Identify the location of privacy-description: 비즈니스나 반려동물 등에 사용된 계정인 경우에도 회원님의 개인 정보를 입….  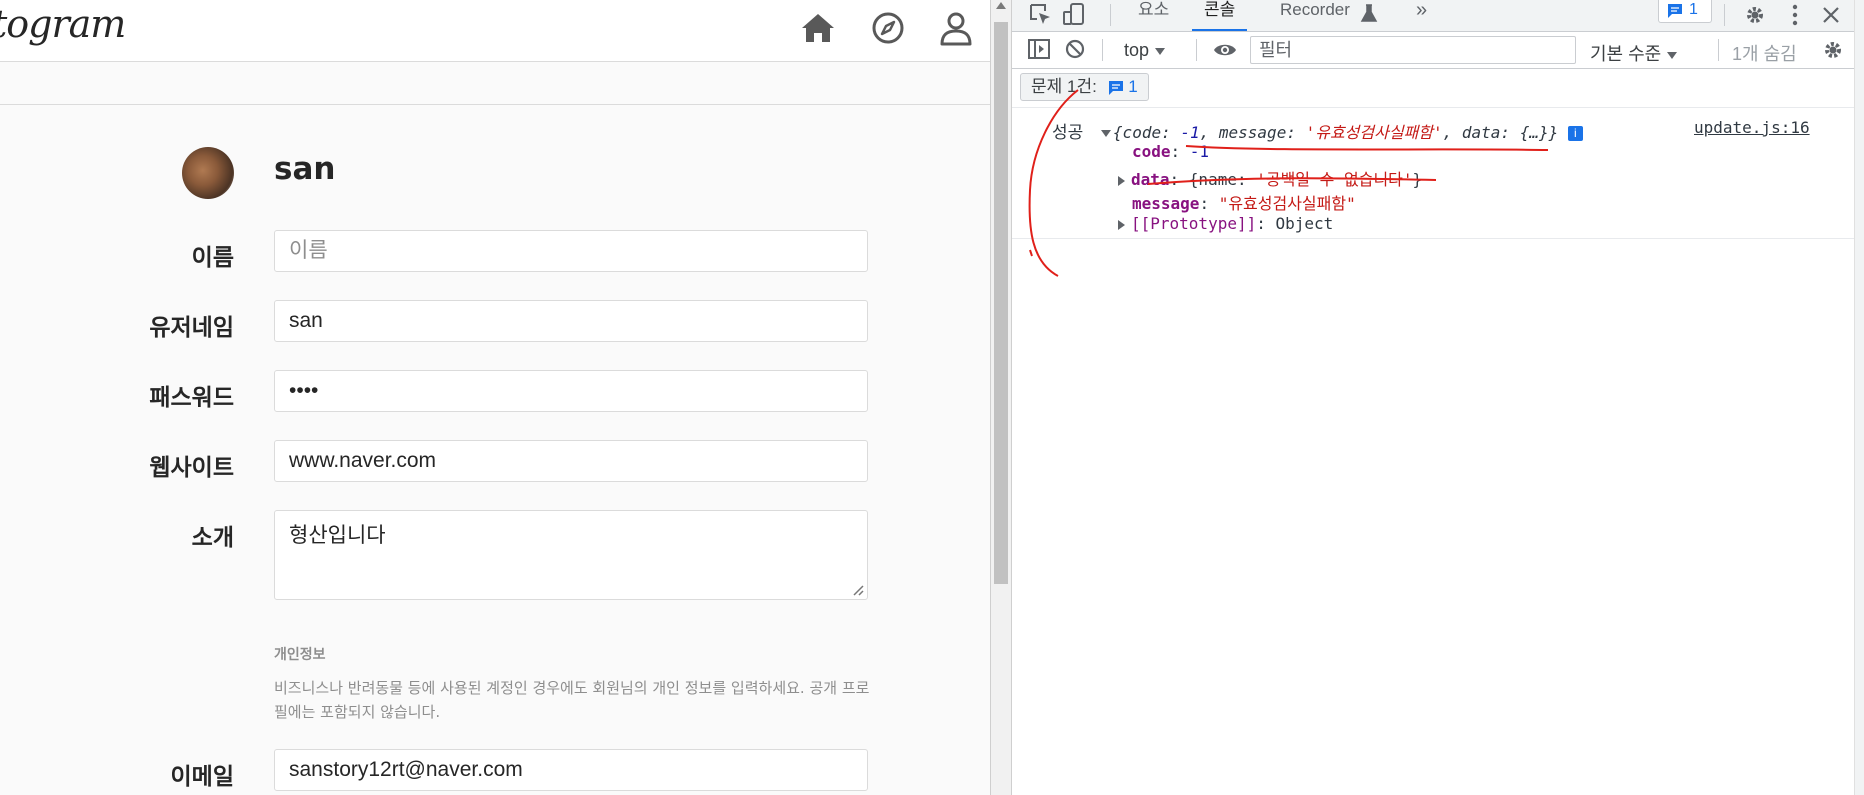
(572, 700).